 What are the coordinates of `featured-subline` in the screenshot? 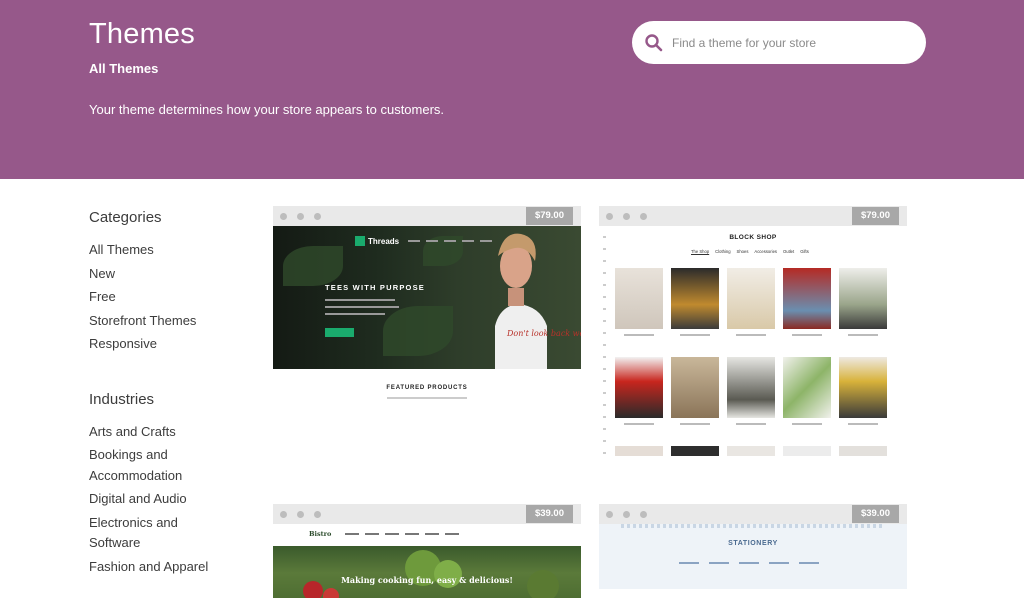 It's located at (427, 398).